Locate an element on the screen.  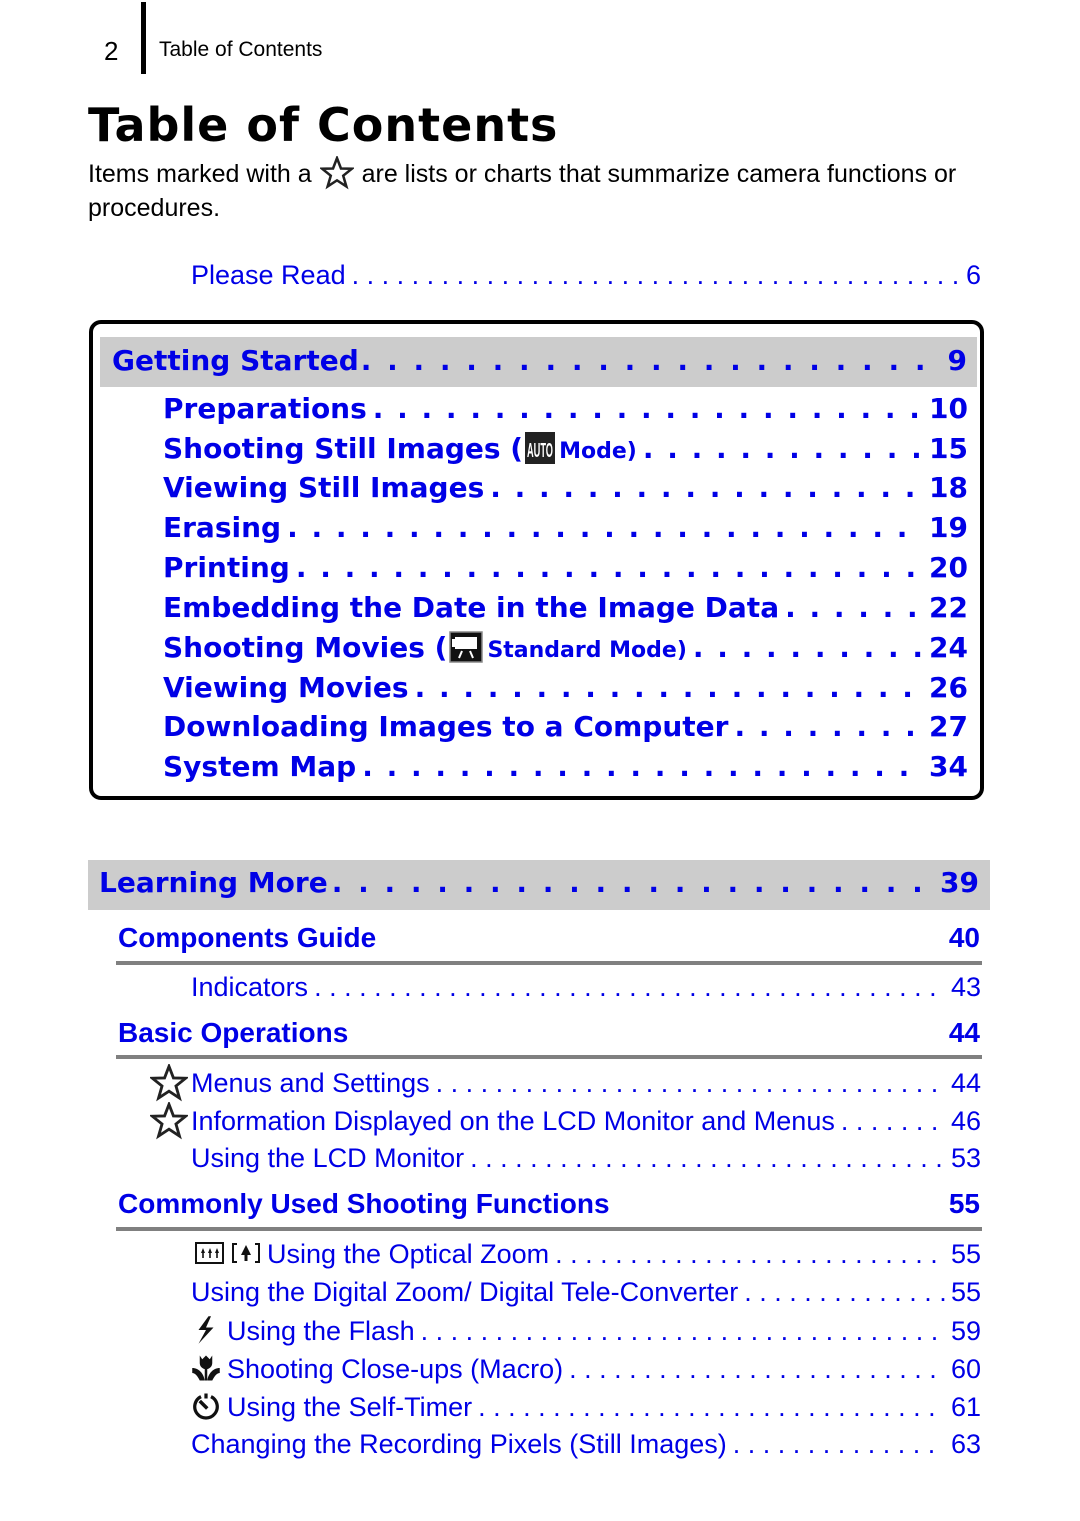
entry-label-text: Shooting Still Images ( is located at coordinates (343, 448).